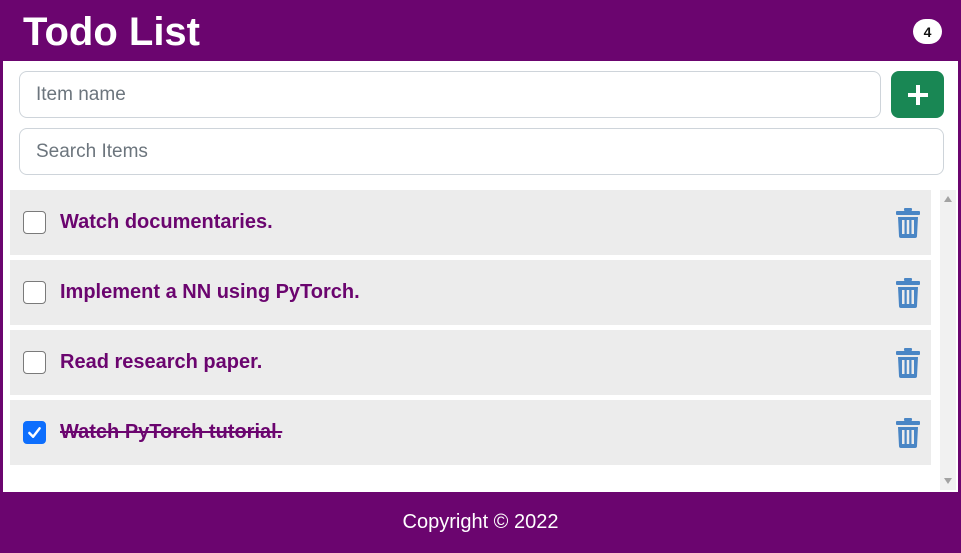 This screenshot has width=961, height=553. I want to click on todo-label: Watch PyTorch tutorial., so click(171, 432).